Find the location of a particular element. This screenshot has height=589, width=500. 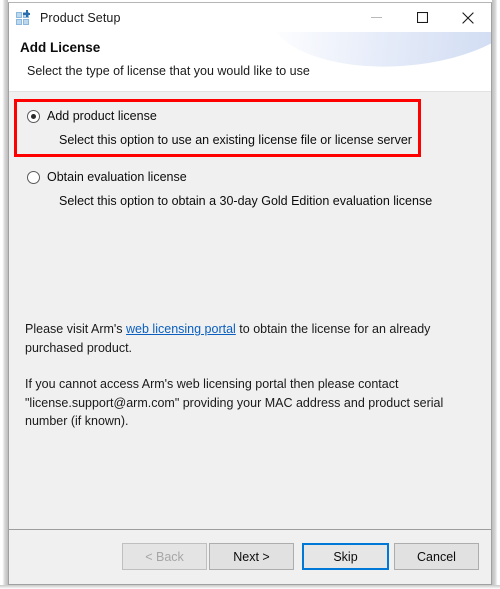

window-title: Product Setup is located at coordinates (80, 17).